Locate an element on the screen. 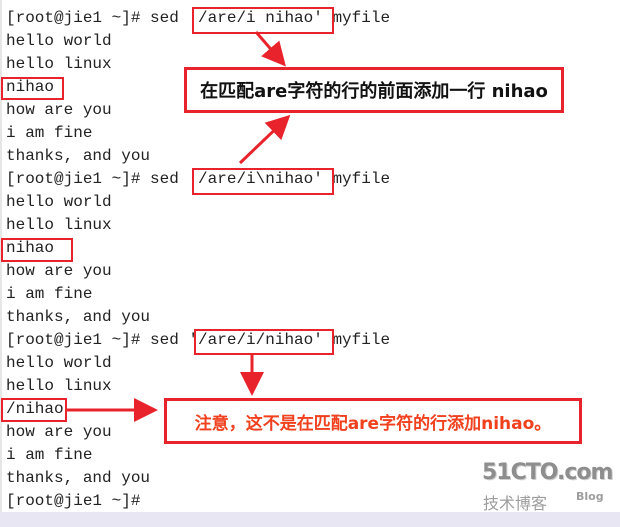 This screenshot has width=620, height=527. callout-warning: 注意，这不是在匹配are字符的行添加nihao。 is located at coordinates (373, 421).